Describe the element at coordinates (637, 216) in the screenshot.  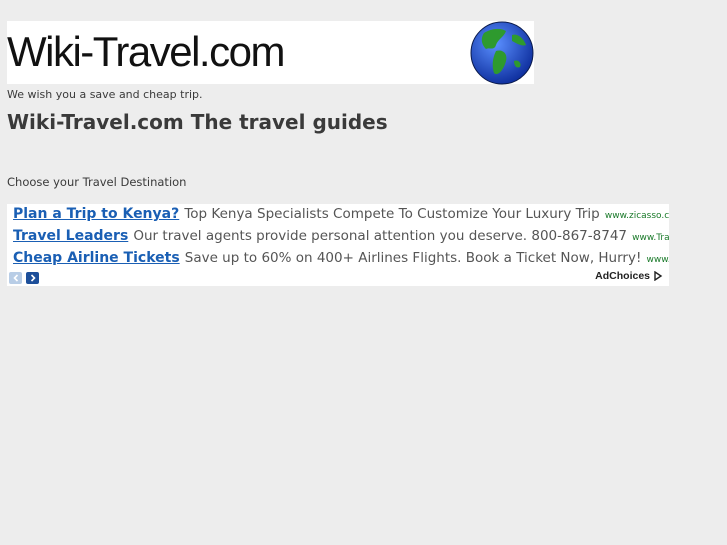
I see `ad-url-link: www.zicasso.com` at that location.